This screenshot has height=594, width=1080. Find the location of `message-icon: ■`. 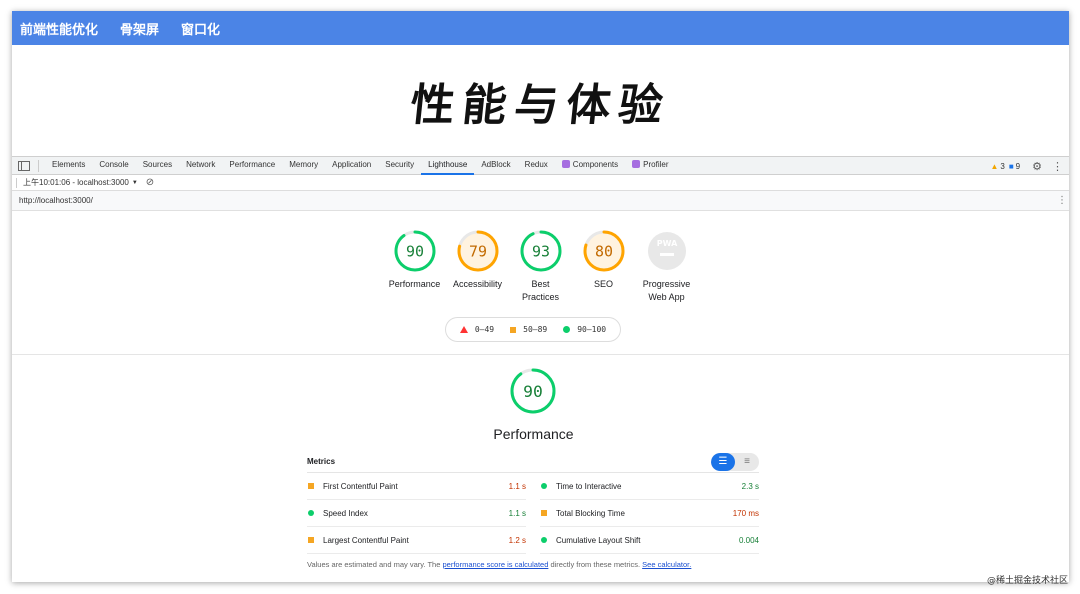

message-icon: ■ is located at coordinates (1011, 166).